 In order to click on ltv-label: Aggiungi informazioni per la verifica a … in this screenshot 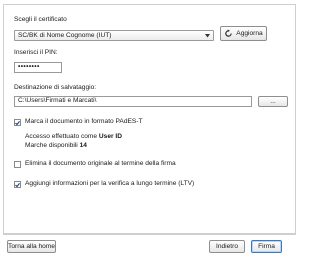, I will do `click(110, 183)`.